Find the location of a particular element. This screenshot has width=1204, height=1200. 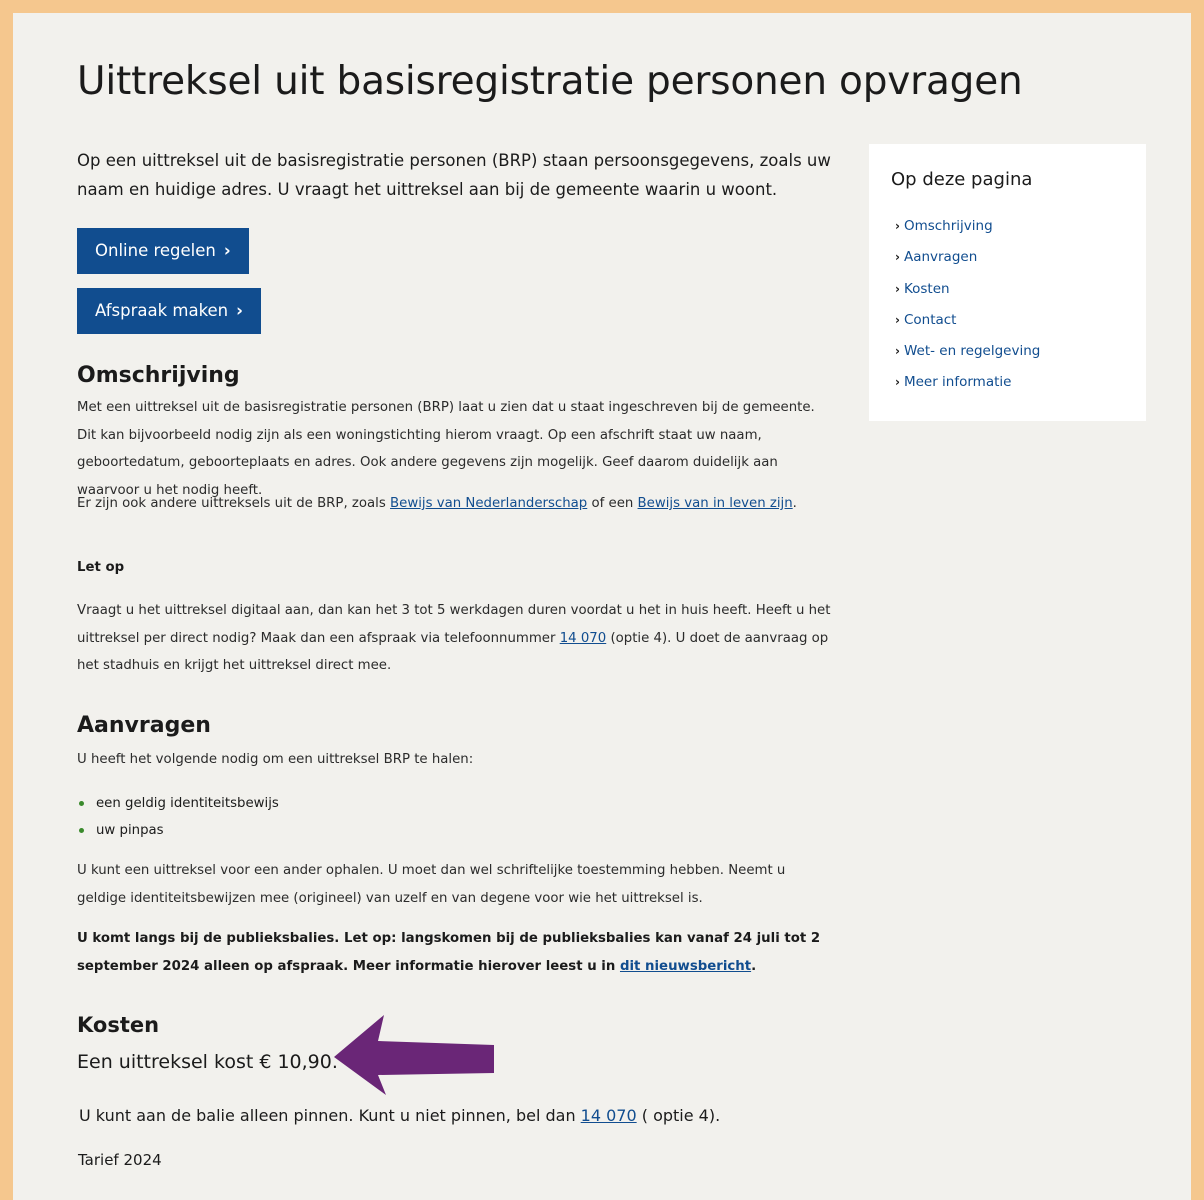

notice-end: . is located at coordinates (754, 966).